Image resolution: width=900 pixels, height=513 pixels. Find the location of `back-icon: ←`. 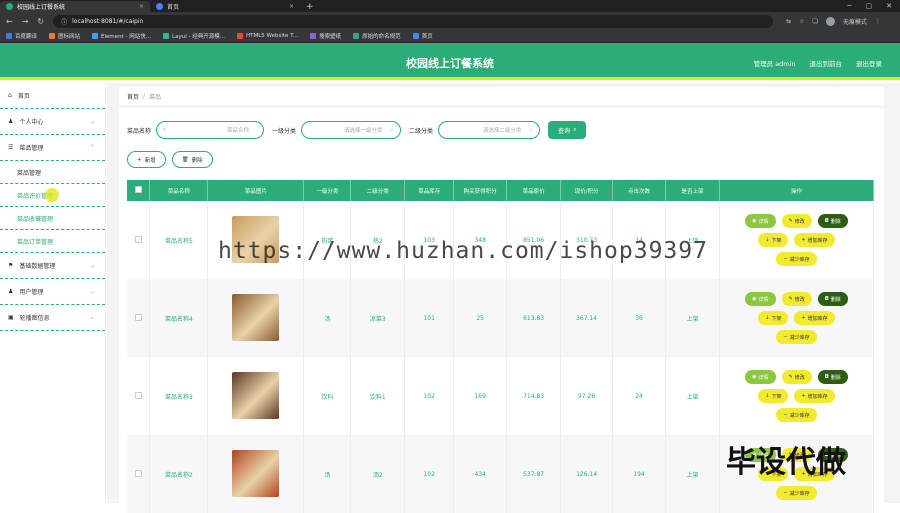

back-icon: ← is located at coordinates (9, 21).